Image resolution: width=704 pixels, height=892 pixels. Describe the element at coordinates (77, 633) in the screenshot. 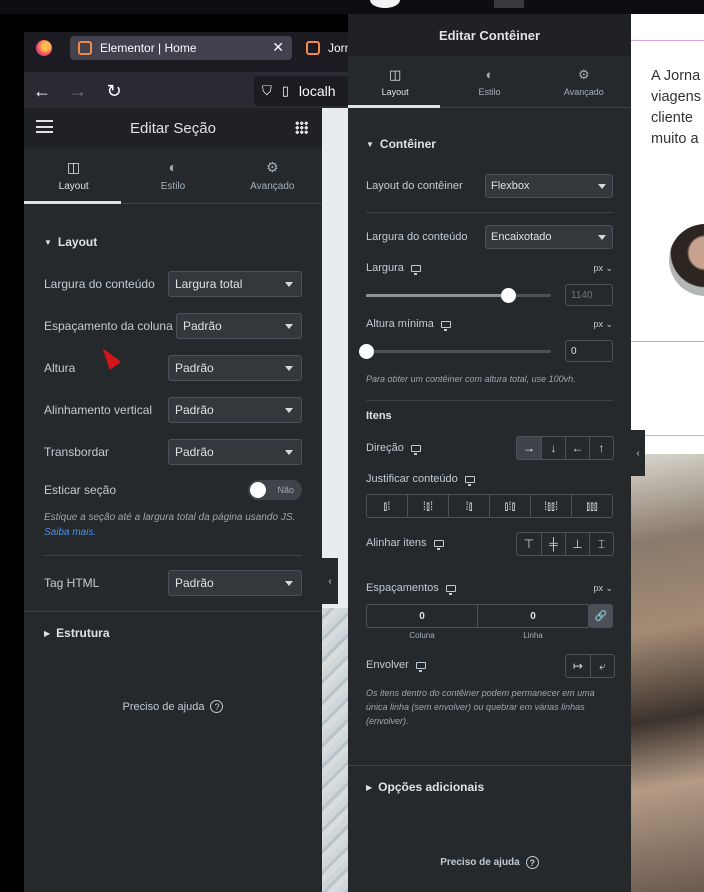

I see `section-toggle-structure: ▶ Estrutura` at that location.